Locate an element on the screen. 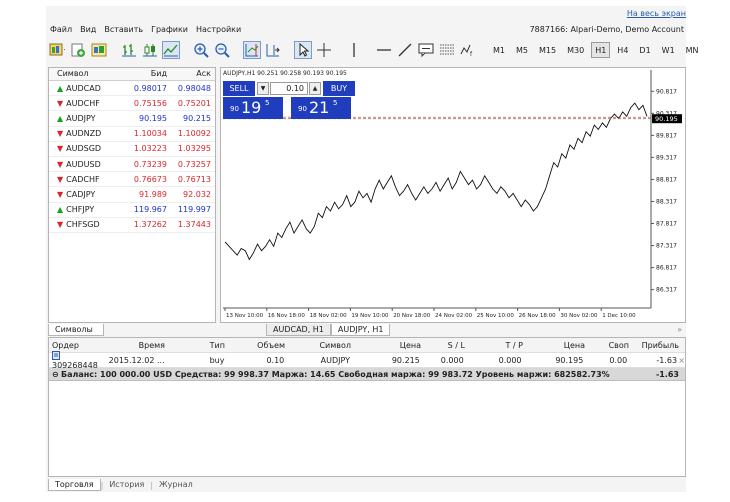 Image resolution: width=730 pixels, height=502 pixels. cursor-button is located at coordinates (303, 50).